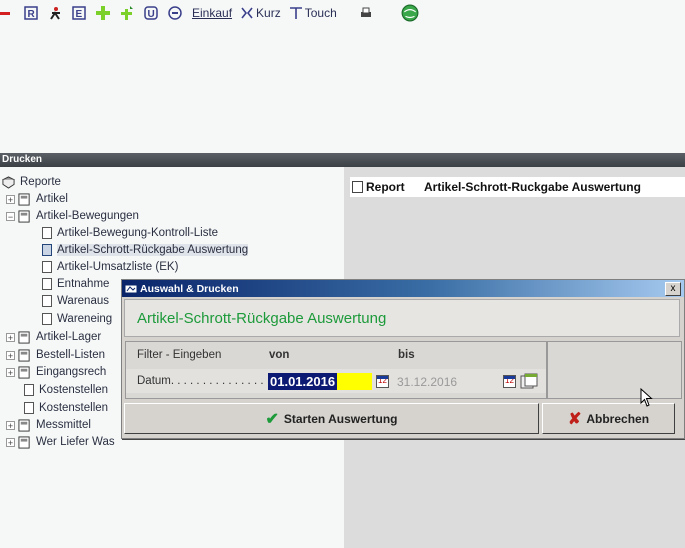 This screenshot has height=548, width=685. Describe the element at coordinates (138, 233) in the screenshot. I see `tree-item-label: Artikel-Bewegung-Kontroll-Liste` at that location.